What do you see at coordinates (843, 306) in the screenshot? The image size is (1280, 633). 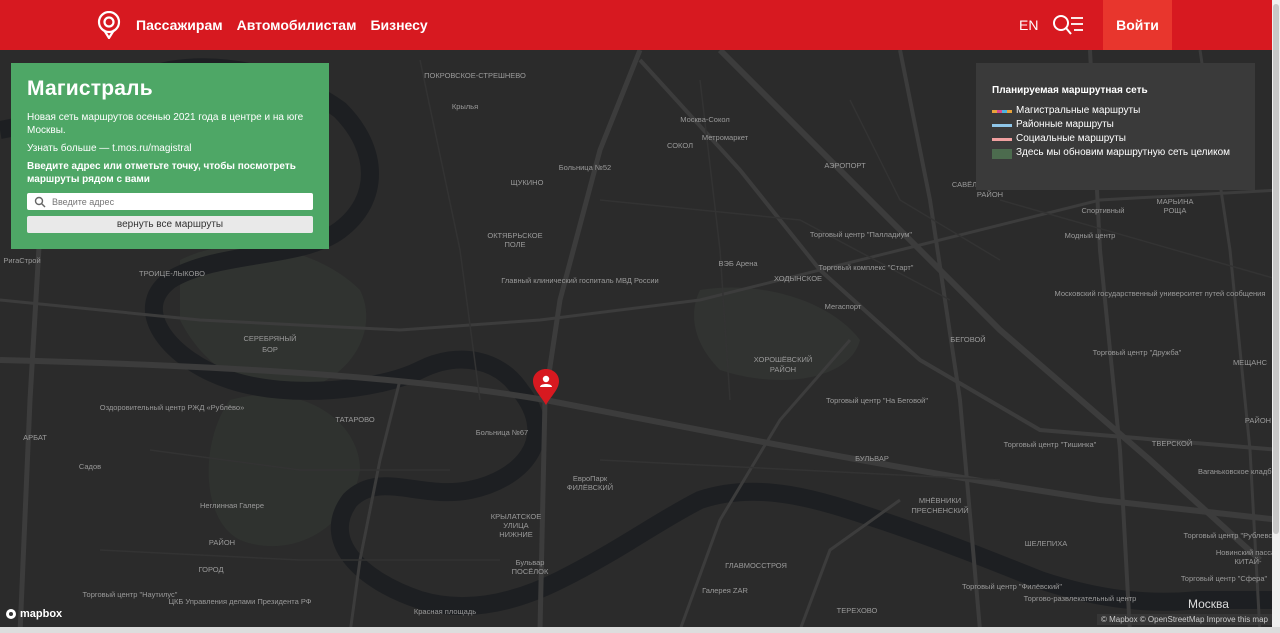 I see `map-label: Мегаспорт` at bounding box center [843, 306].